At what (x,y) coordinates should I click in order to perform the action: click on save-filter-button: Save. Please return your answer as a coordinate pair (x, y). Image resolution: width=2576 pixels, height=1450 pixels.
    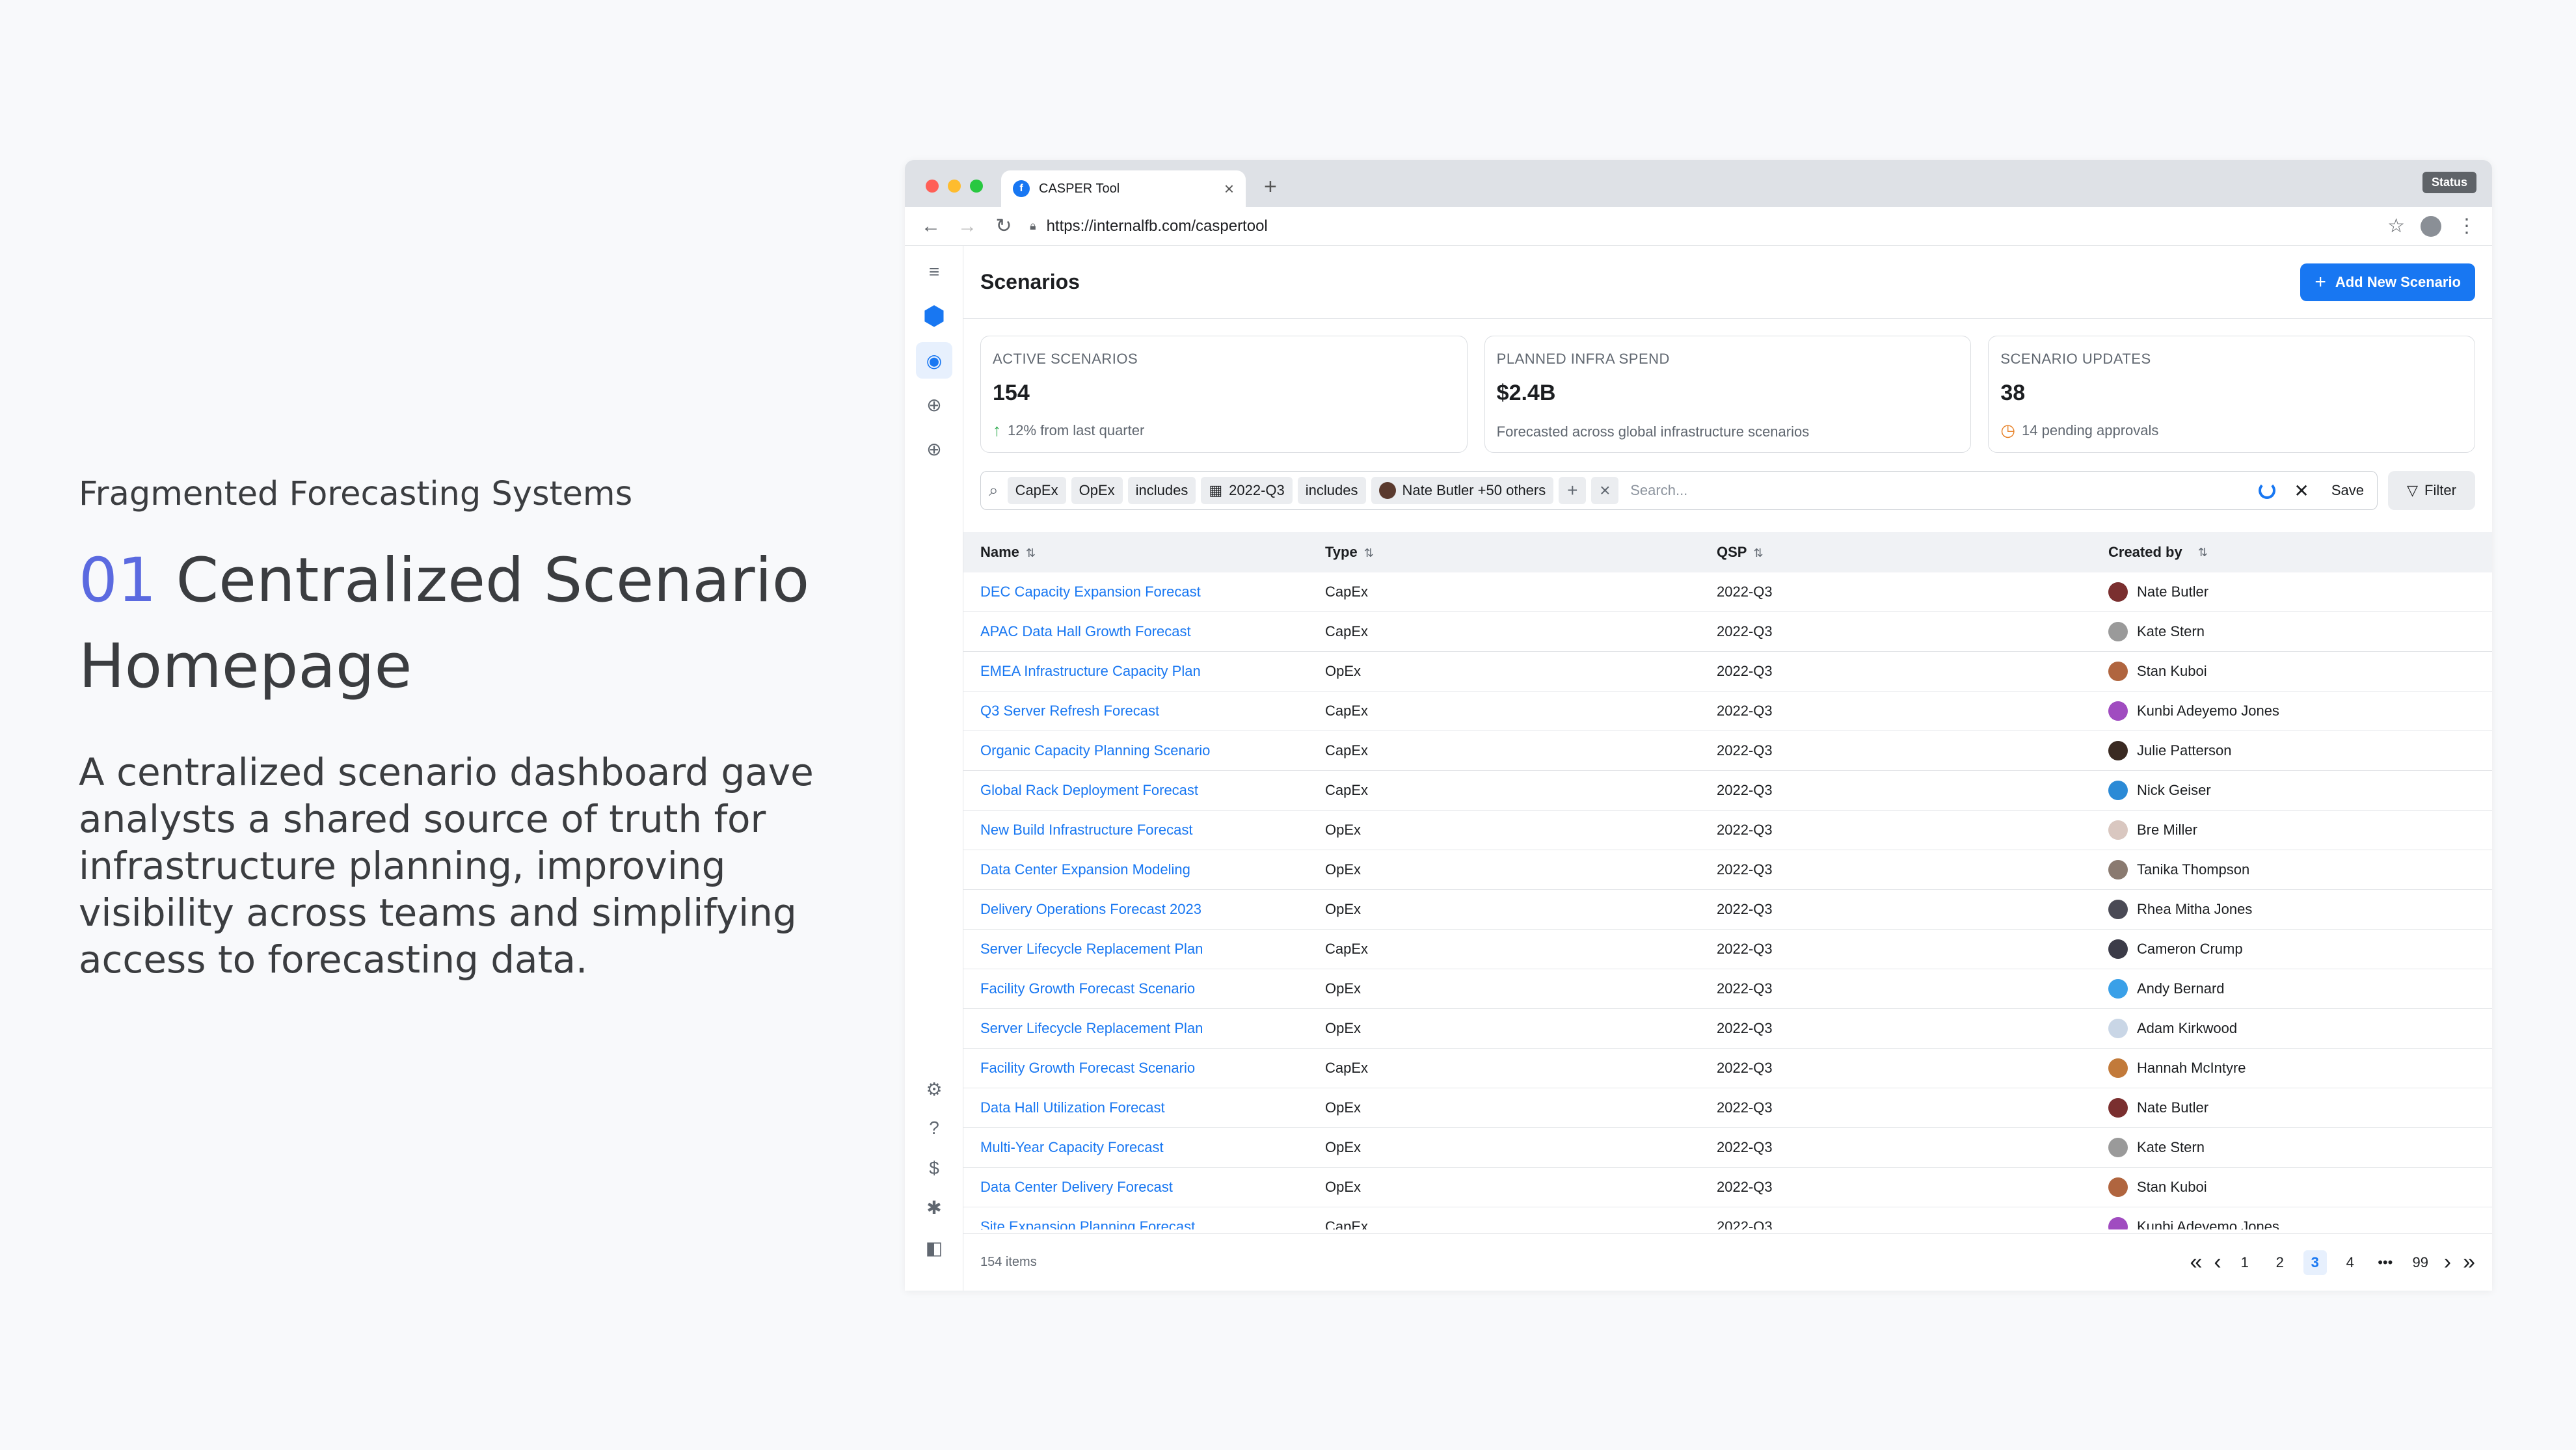
    Looking at the image, I should click on (2347, 490).